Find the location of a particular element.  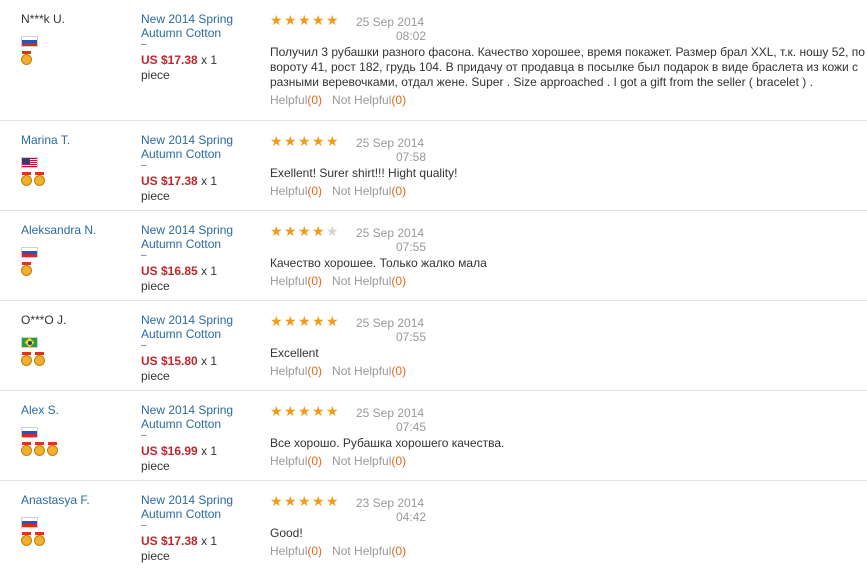

review-date: 25 Sep 2014 is located at coordinates (390, 323).